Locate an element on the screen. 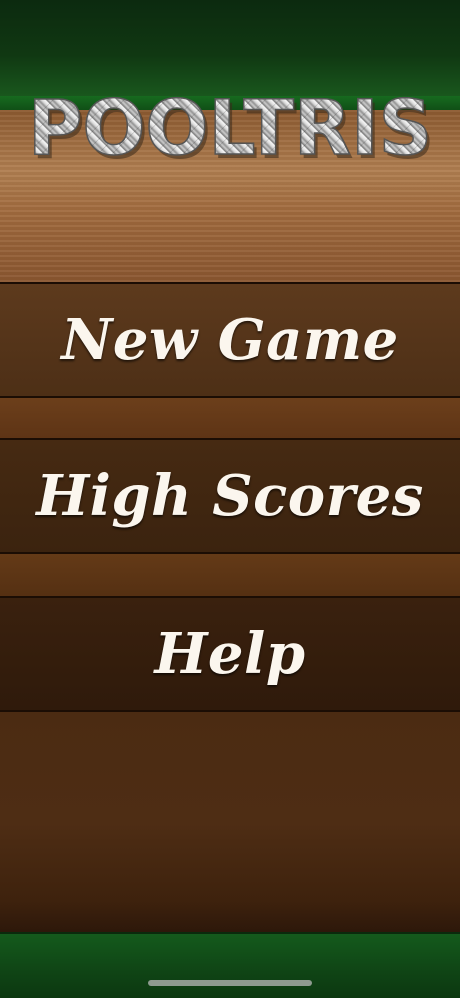  home-indicator is located at coordinates (230, 983).